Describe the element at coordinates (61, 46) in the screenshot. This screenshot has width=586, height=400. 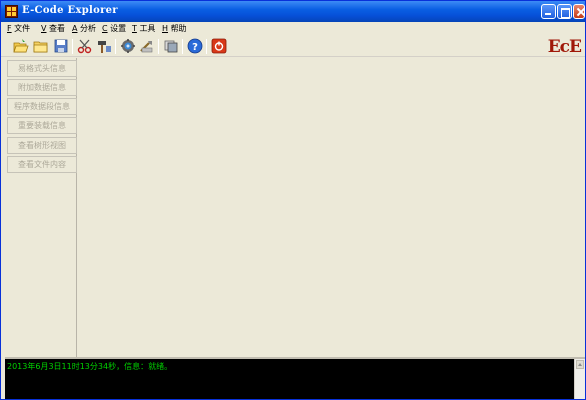
I see `save-disk-icon` at that location.